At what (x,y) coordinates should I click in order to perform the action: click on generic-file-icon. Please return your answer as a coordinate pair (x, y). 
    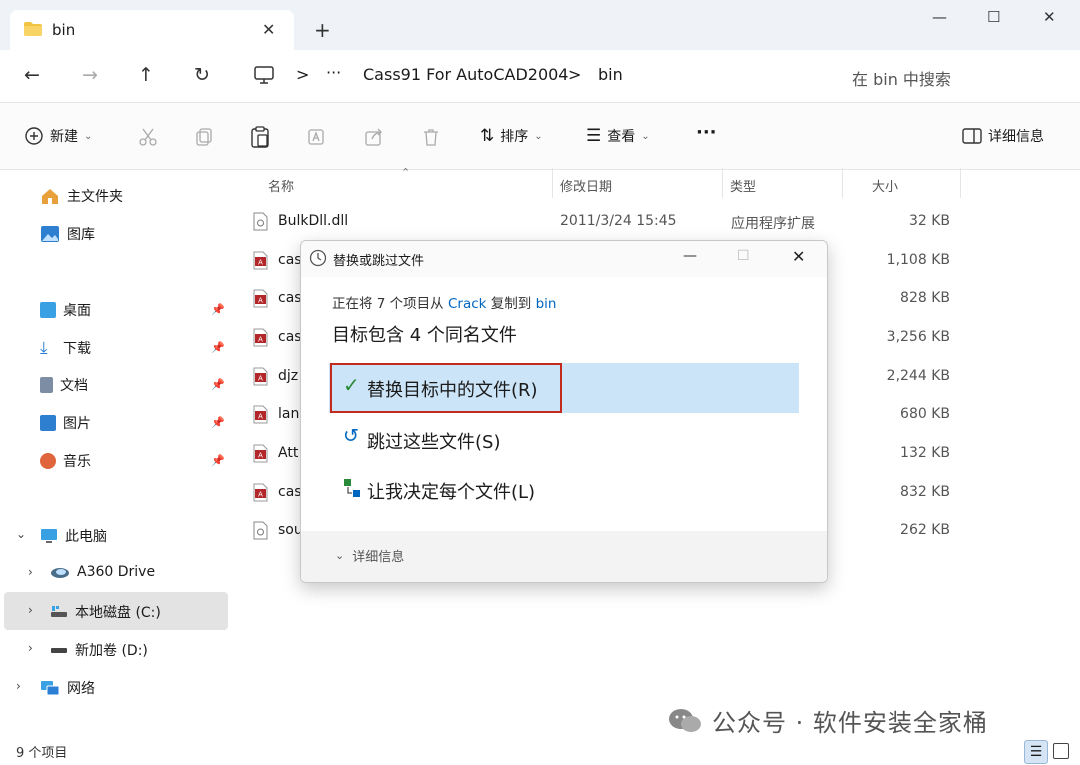
    Looking at the image, I should click on (260, 530).